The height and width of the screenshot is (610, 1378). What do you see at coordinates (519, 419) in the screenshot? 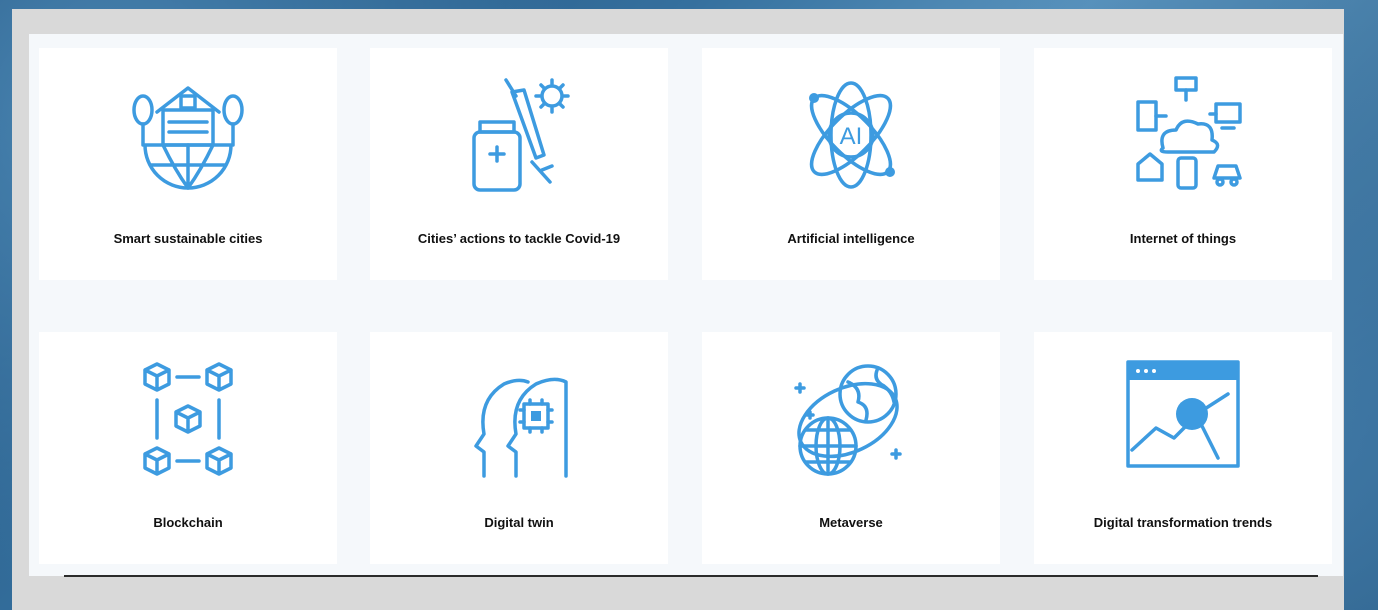
I see `digital-twin-icon` at bounding box center [519, 419].